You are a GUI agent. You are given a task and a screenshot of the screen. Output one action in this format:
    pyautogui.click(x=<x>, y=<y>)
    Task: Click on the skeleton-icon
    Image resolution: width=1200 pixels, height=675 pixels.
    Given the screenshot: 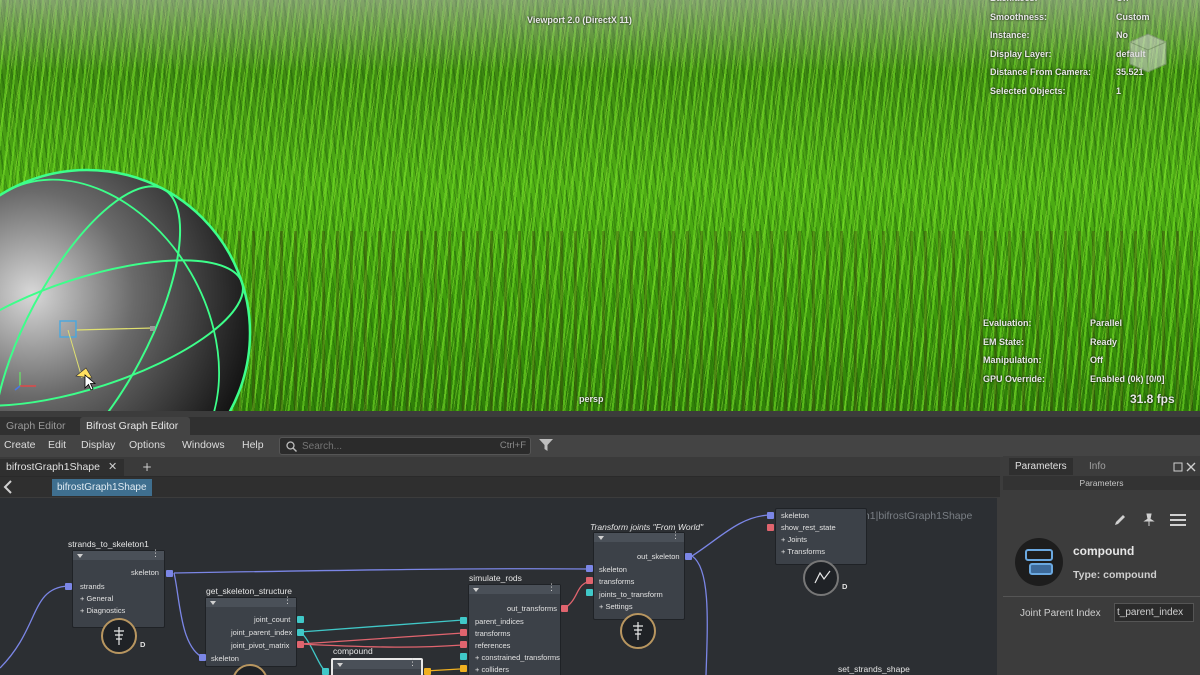 What is the action you would take?
    pyautogui.click(x=119, y=636)
    